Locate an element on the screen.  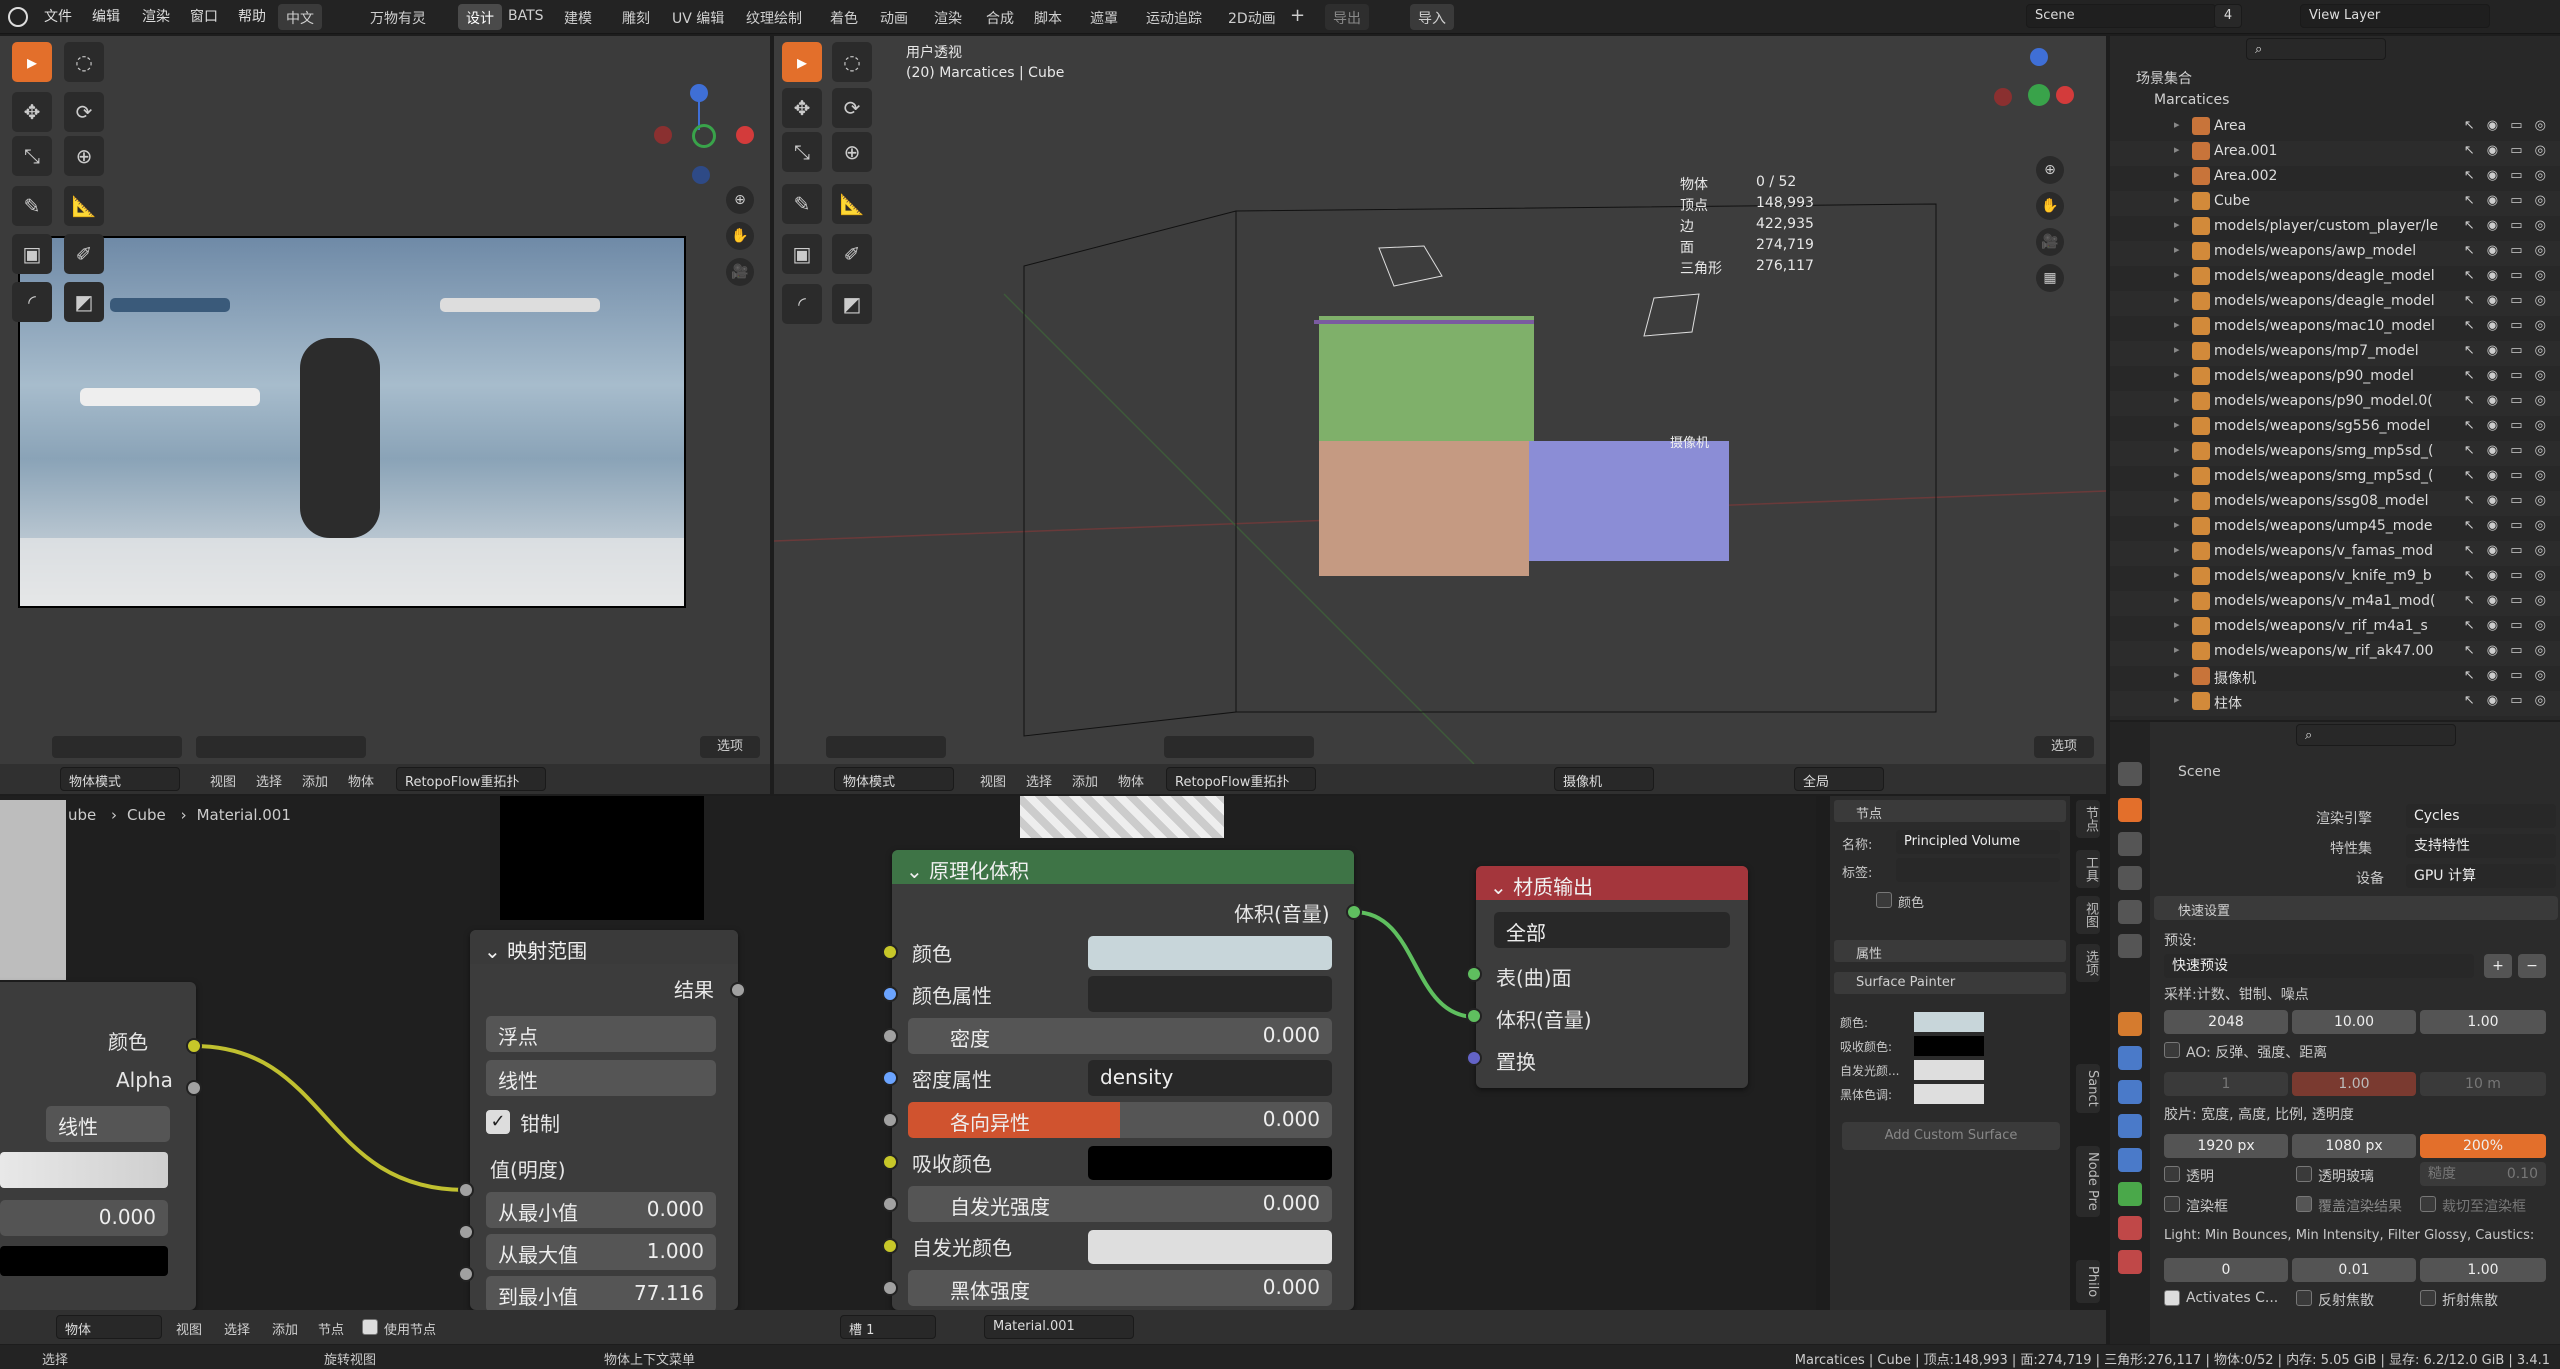
select-box-tool: ▸ is located at coordinates (802, 62).